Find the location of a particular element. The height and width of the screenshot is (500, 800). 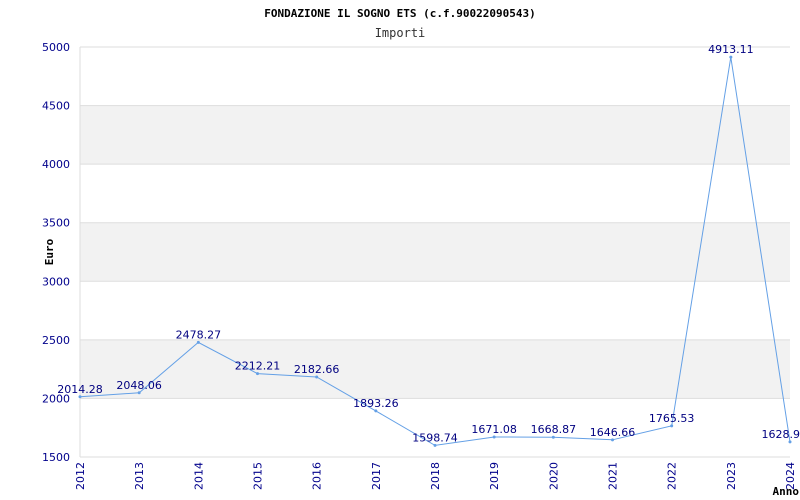

data-label: 1893.26 is located at coordinates (376, 403).